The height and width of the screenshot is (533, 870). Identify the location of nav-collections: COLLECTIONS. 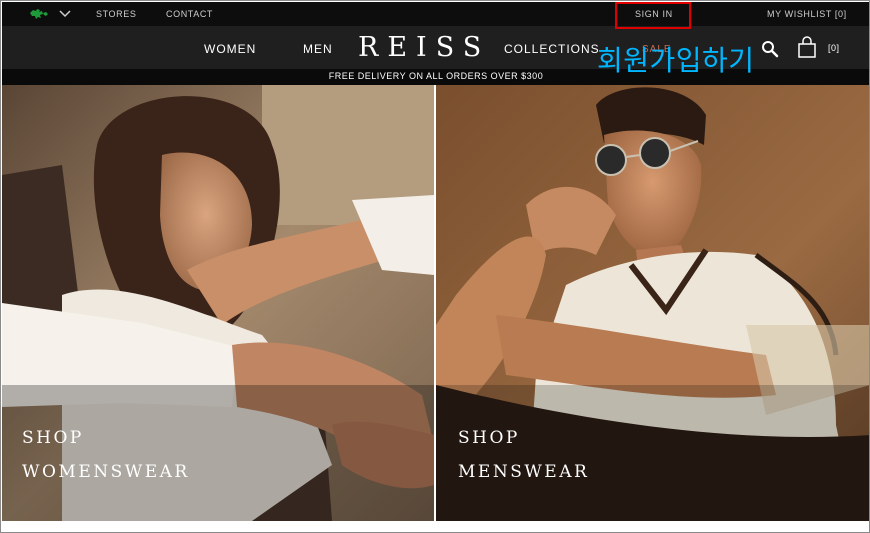
(552, 49).